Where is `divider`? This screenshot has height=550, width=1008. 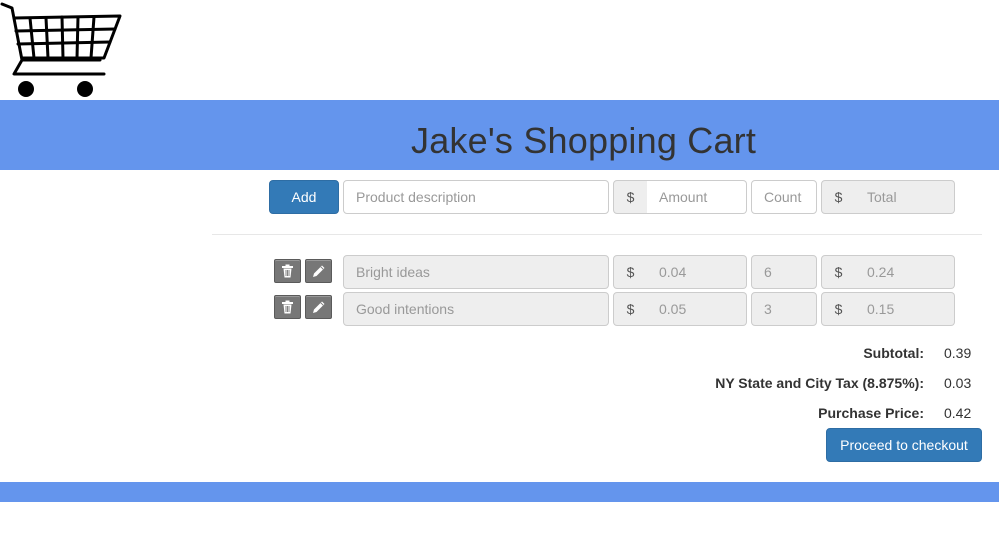
divider is located at coordinates (597, 234).